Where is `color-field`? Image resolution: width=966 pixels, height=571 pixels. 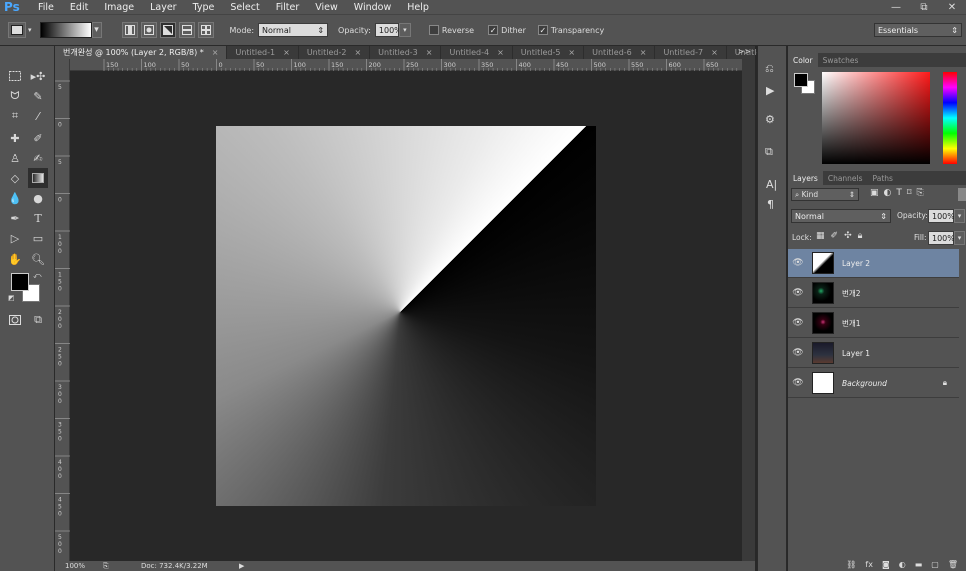 color-field is located at coordinates (876, 118).